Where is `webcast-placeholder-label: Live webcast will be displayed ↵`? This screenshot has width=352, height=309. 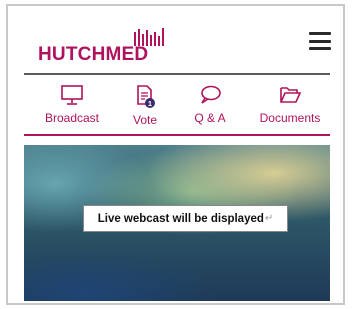 webcast-placeholder-label: Live webcast will be displayed ↵ is located at coordinates (185, 218).